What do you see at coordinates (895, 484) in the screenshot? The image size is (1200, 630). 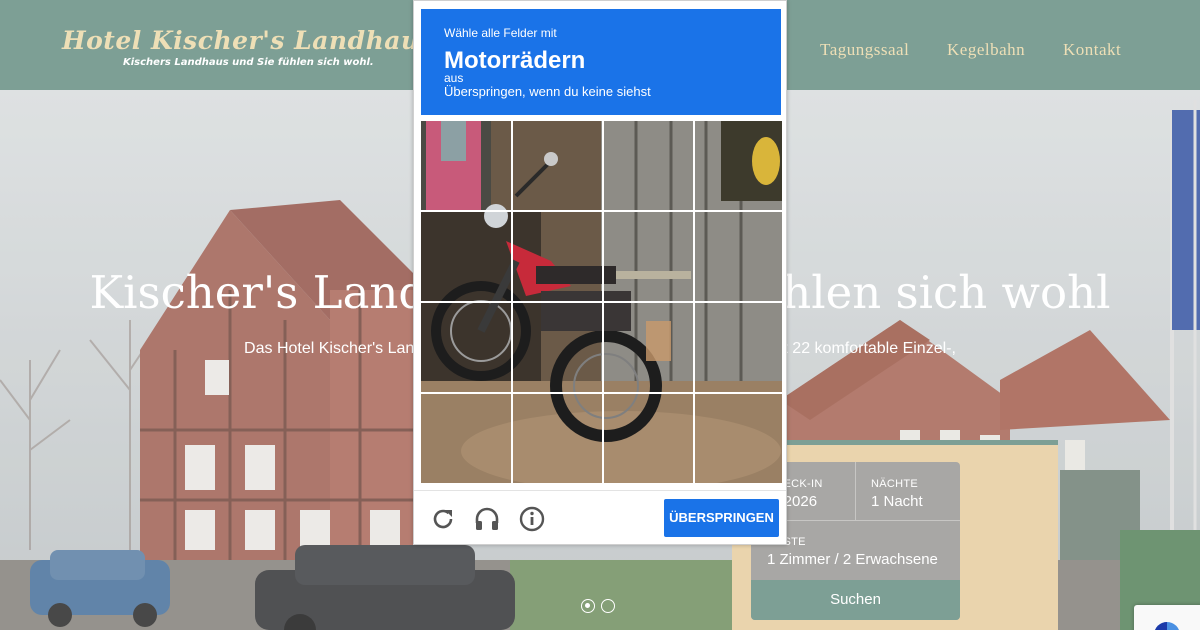 I see `nights-label: NÄCHTE` at bounding box center [895, 484].